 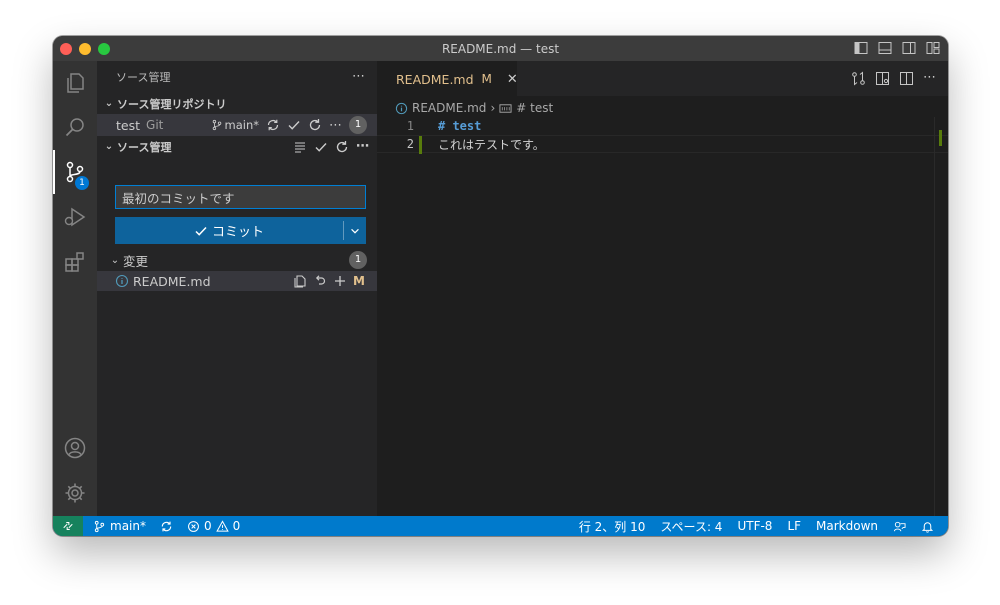 I want to click on breadcrumb: README.md › # test, so click(x=474, y=108).